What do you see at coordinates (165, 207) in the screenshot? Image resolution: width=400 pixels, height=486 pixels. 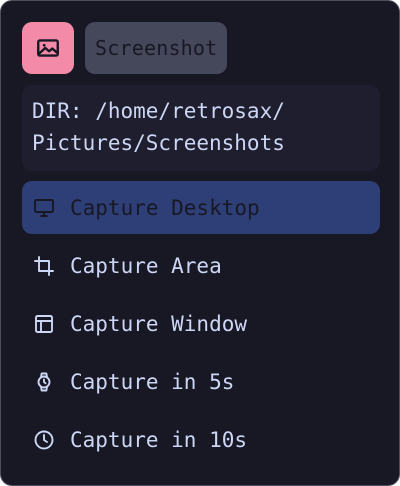 I see `menu-item-label: Capture Desktop` at bounding box center [165, 207].